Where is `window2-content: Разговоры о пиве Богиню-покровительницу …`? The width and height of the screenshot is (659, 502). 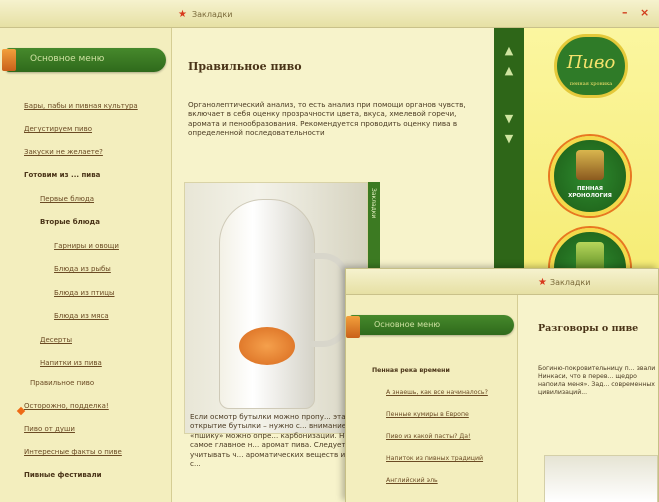 window2-content: Разговоры о пиве Богиню-покровительницу … is located at coordinates (588, 398).